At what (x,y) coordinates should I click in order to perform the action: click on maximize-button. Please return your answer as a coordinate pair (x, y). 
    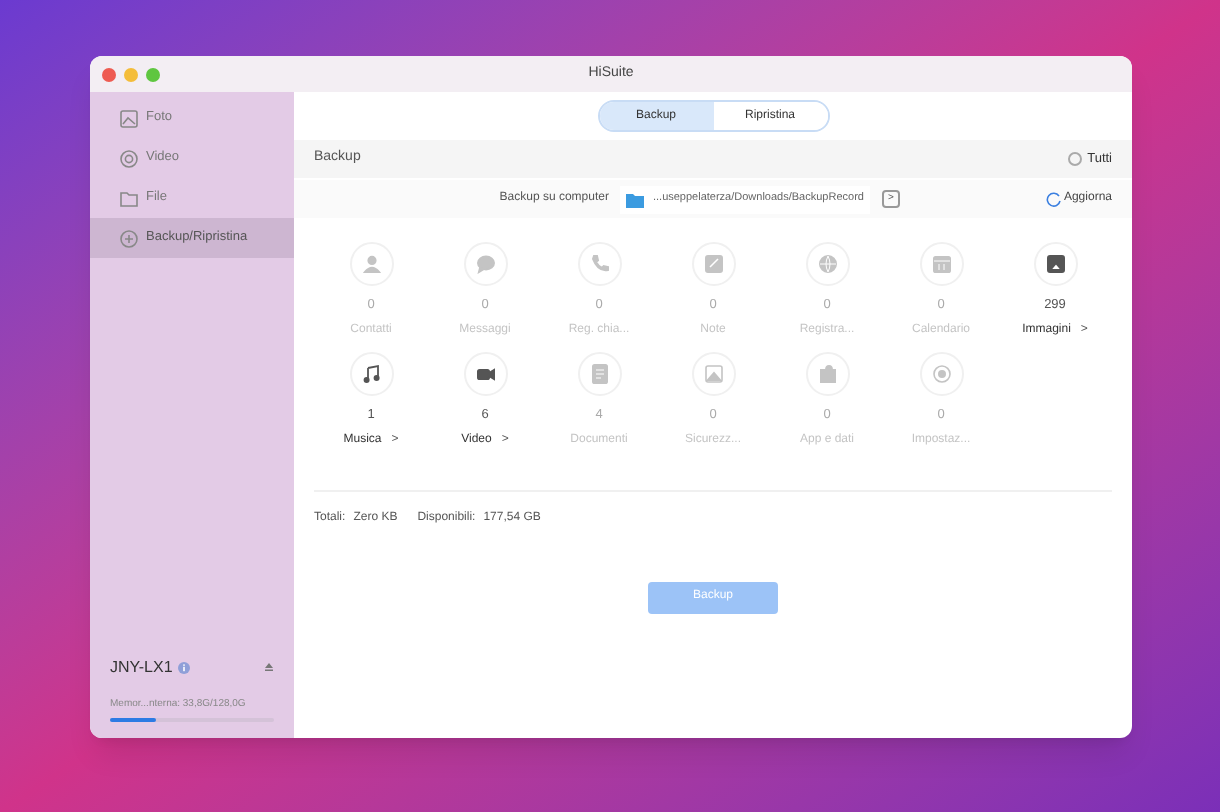
    Looking at the image, I should click on (153, 74).